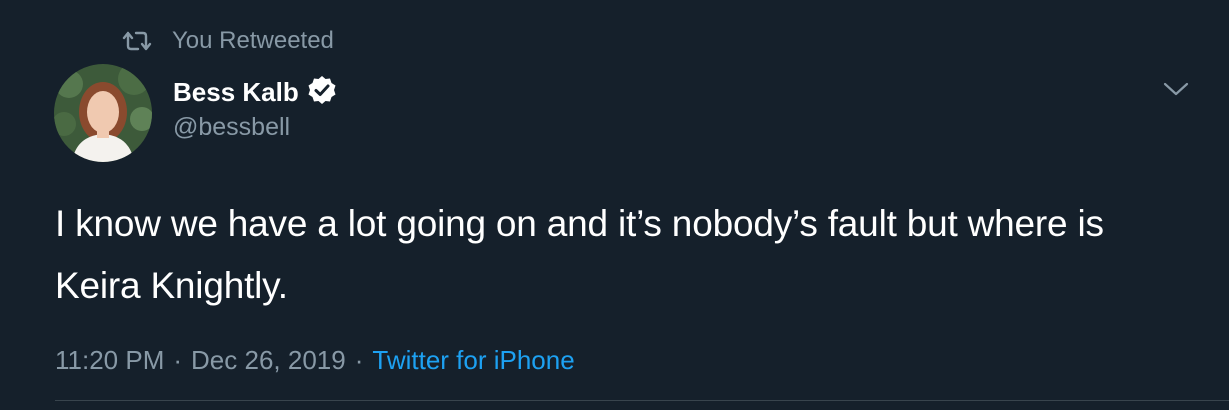  I want to click on retweet-context: You Retweeted, so click(228, 41).